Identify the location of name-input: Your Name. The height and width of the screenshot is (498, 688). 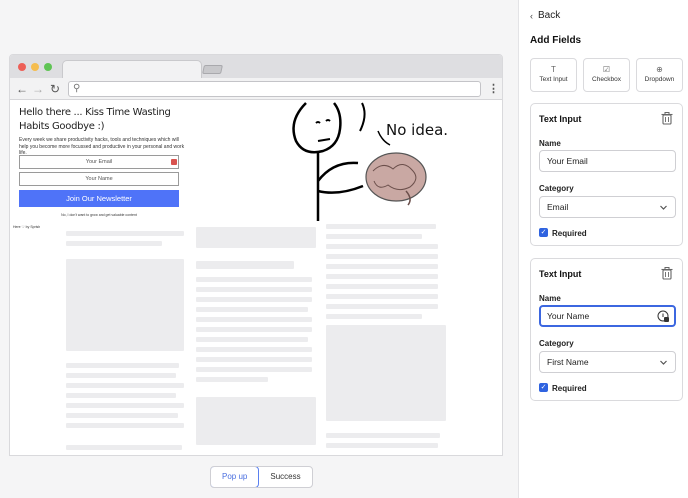
(607, 316).